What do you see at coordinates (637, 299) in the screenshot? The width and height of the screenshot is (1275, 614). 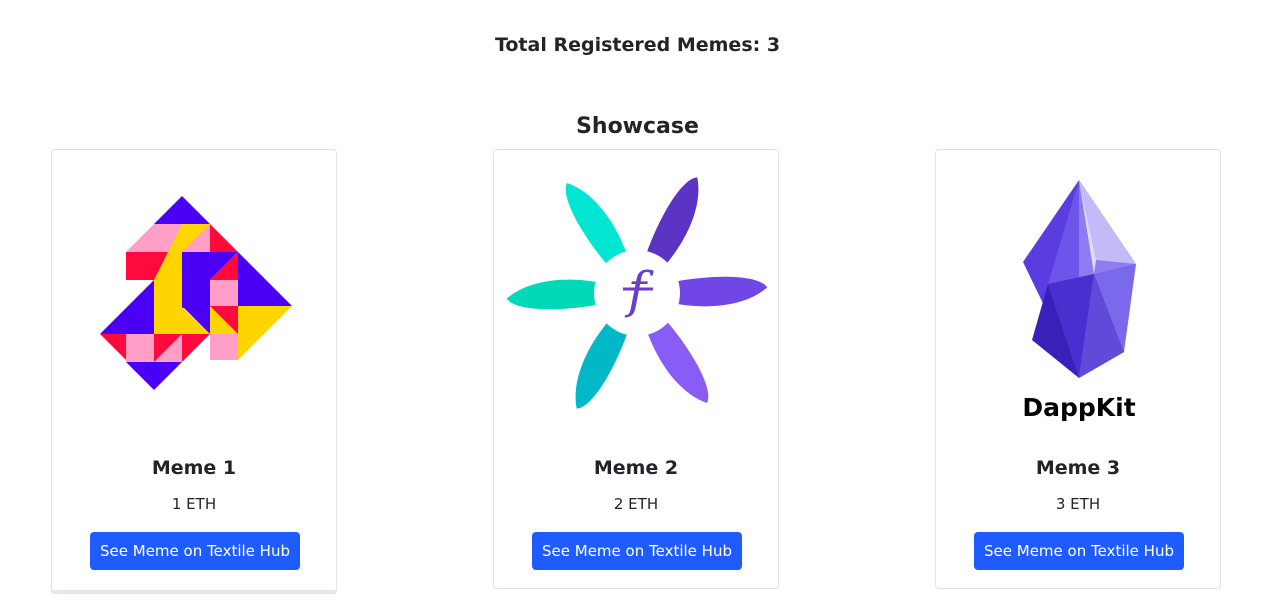 I see `meme-2-image: f` at bounding box center [637, 299].